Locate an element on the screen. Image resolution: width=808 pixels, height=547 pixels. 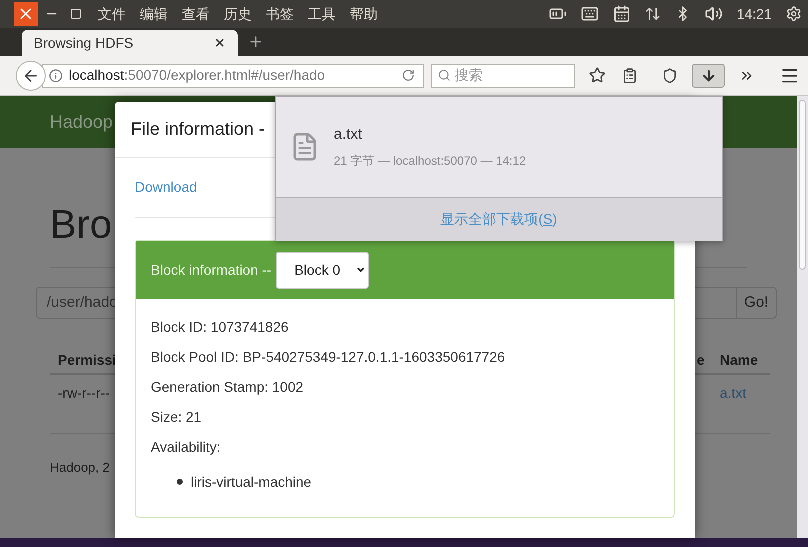
menu-item: 编辑 is located at coordinates (154, 14).